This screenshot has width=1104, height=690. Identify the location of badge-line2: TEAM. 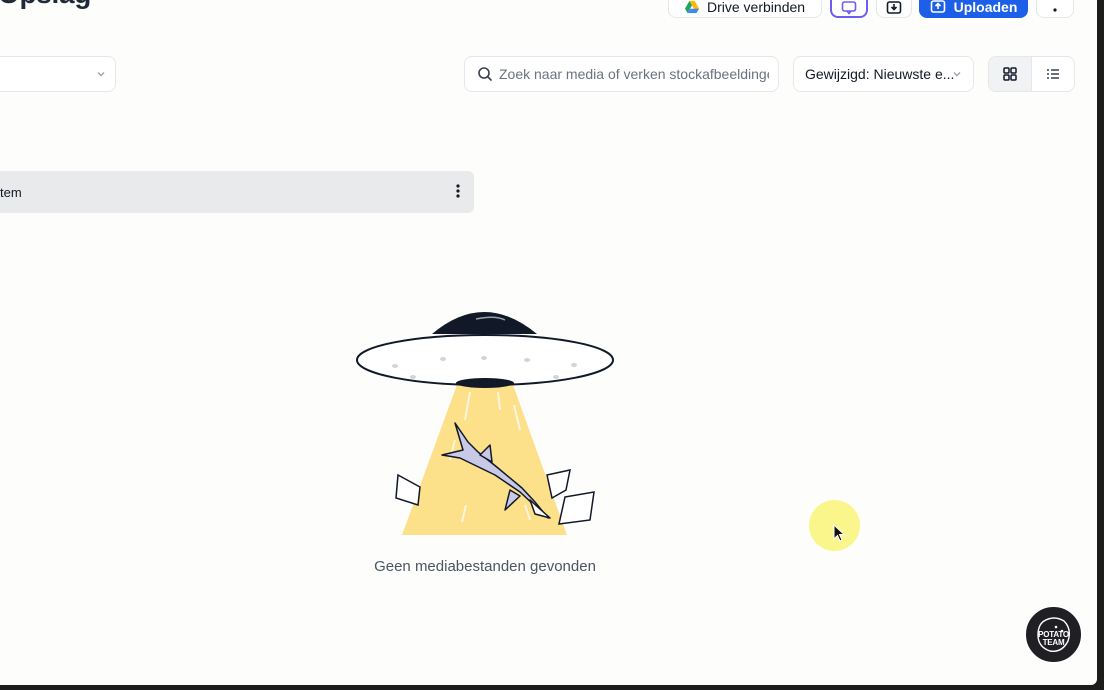
(1053, 642).